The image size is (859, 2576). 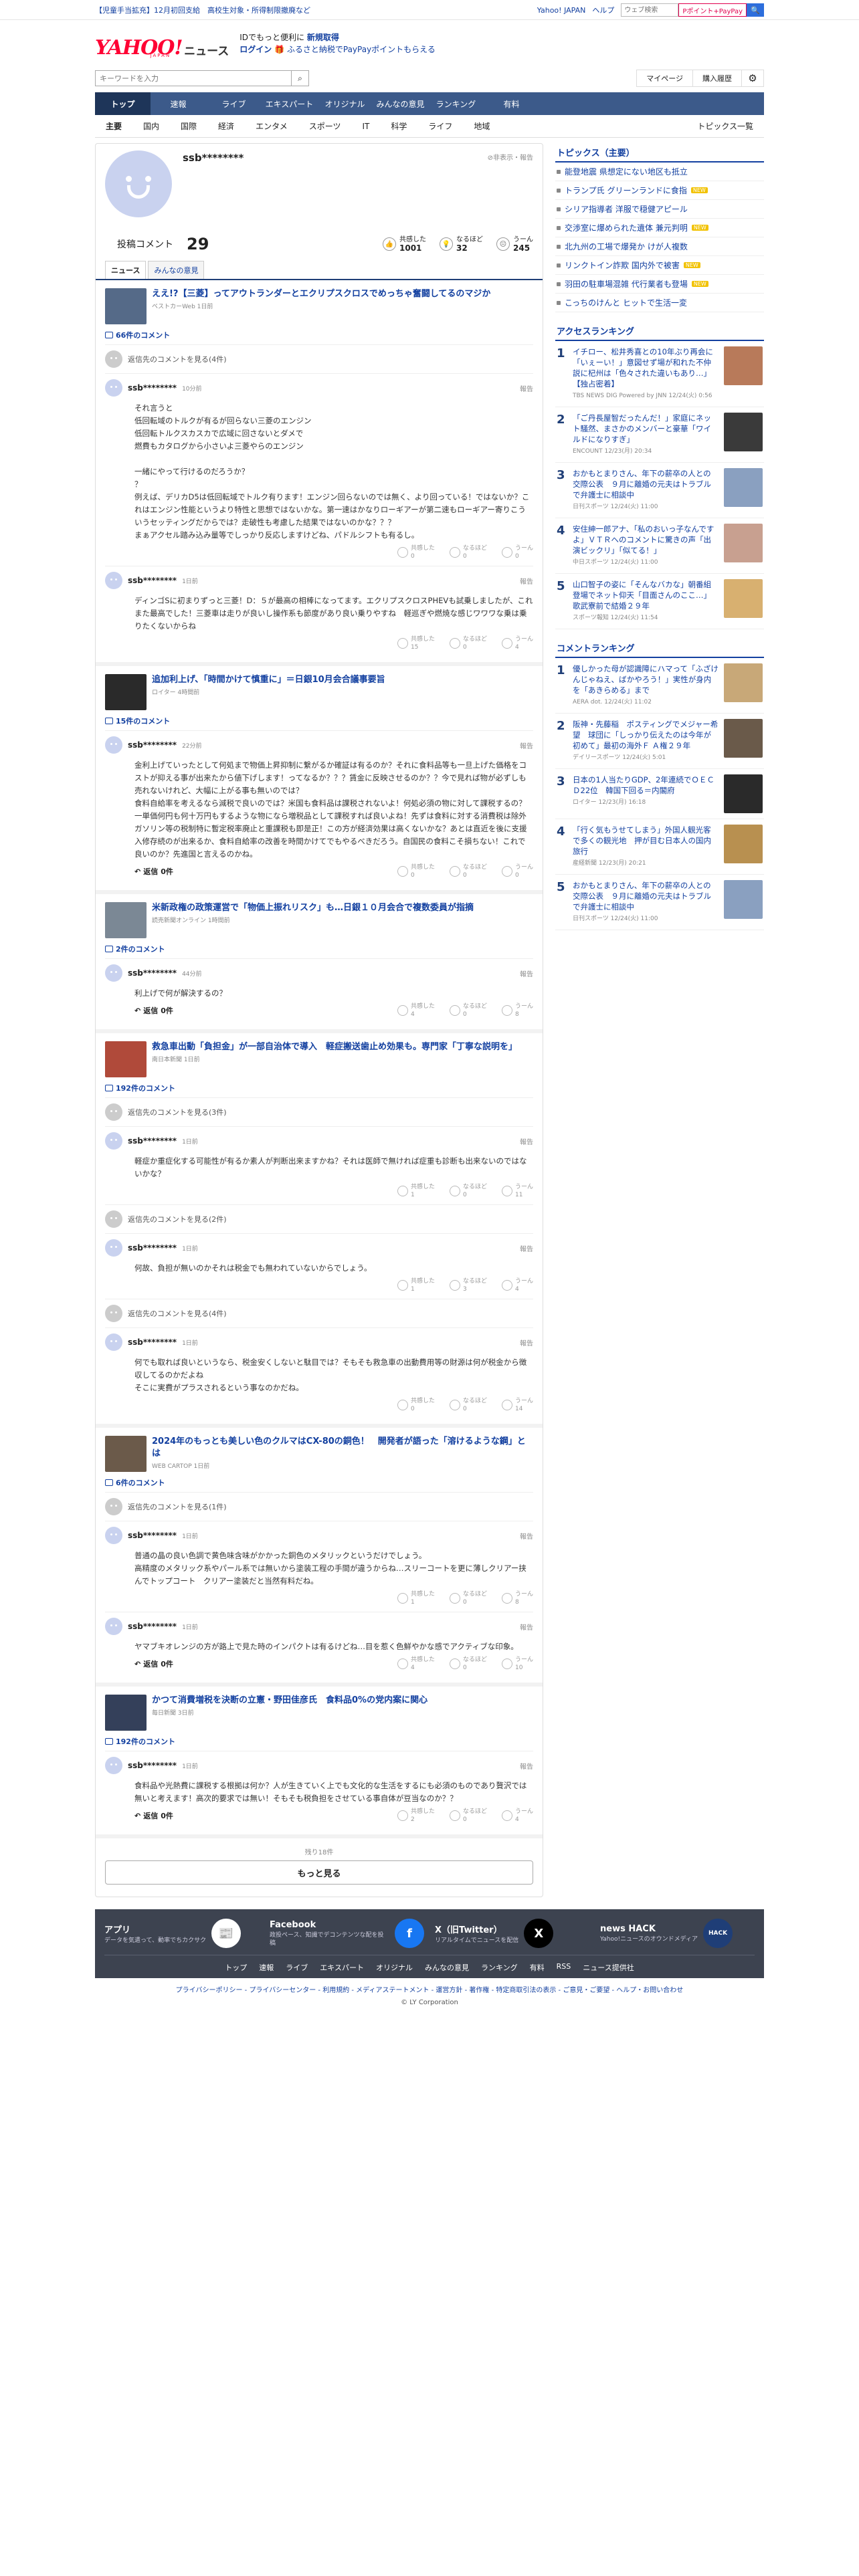 I want to click on topic-item: リンクトイン詐欺 国内外で被害 NEW, so click(x=660, y=265).